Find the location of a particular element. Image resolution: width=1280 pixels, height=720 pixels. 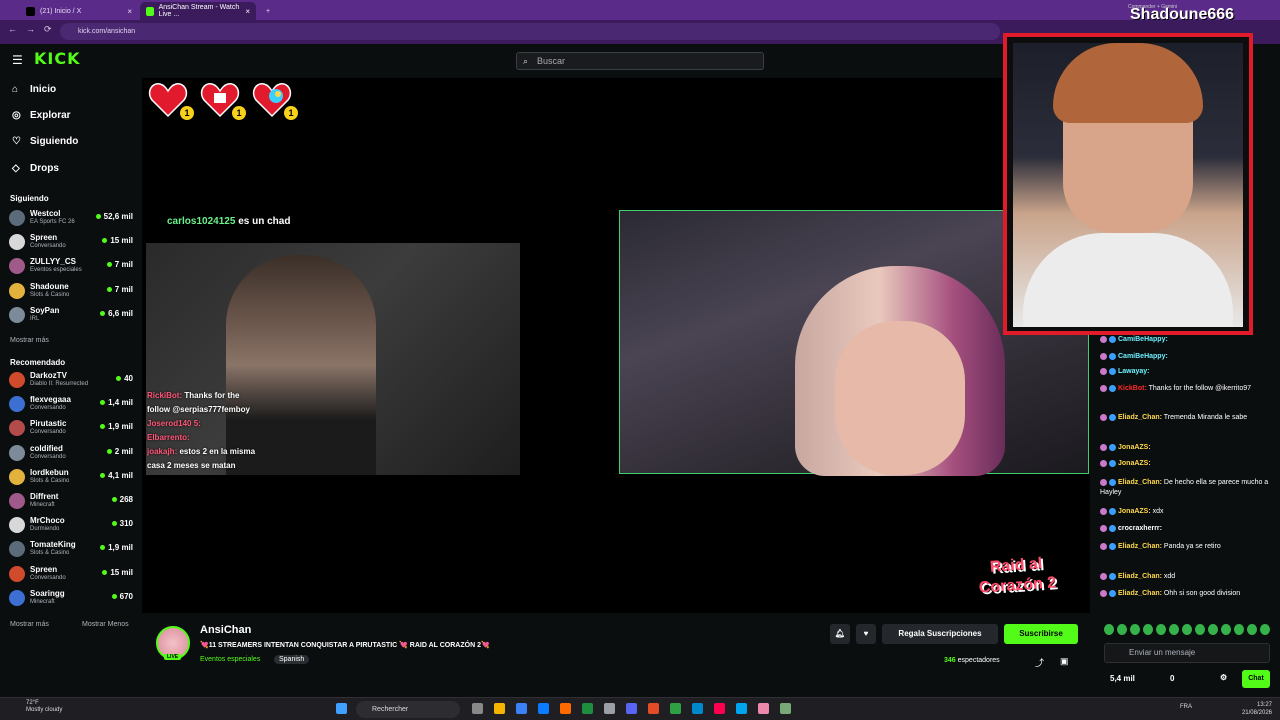

sidebar-channel: lordkebun Slots & Casino 4,1 mil is located at coordinates (71, 478).